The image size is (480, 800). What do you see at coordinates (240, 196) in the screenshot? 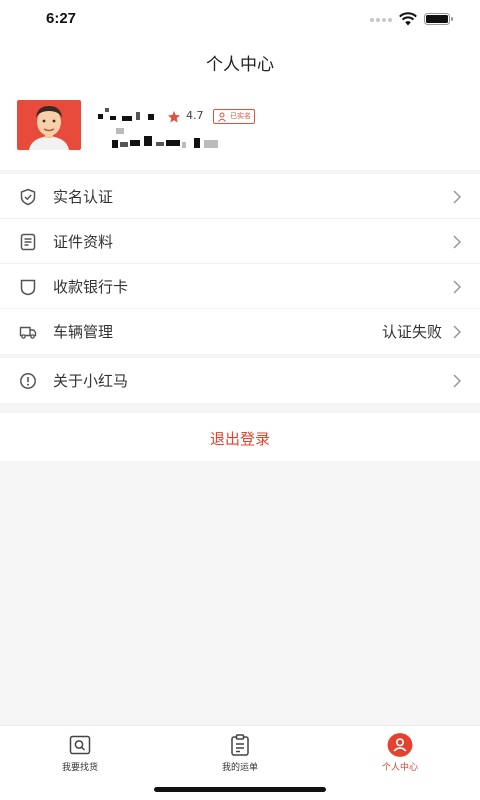
I see `menu-item-real-name-auth: 实名认证` at bounding box center [240, 196].